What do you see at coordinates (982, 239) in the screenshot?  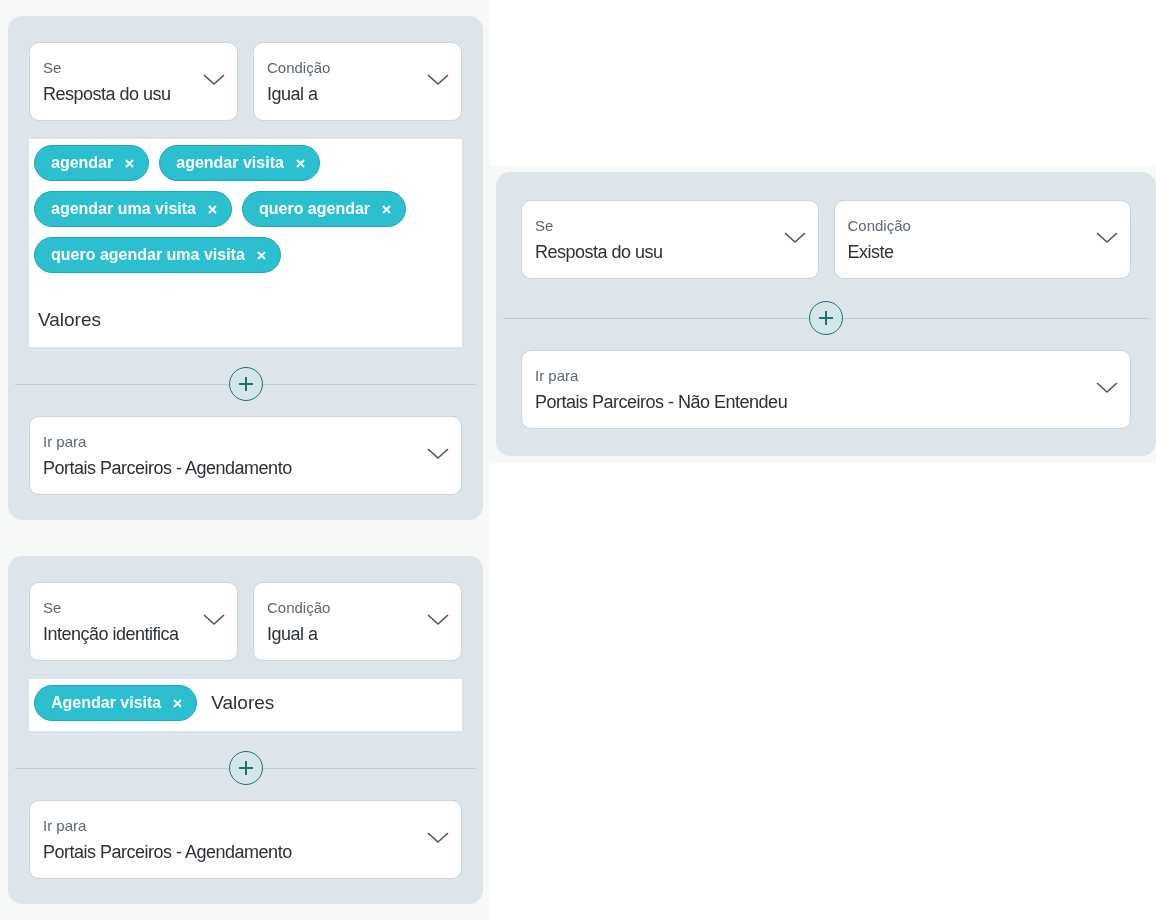 I see `dropdown-field: Condição Existe` at bounding box center [982, 239].